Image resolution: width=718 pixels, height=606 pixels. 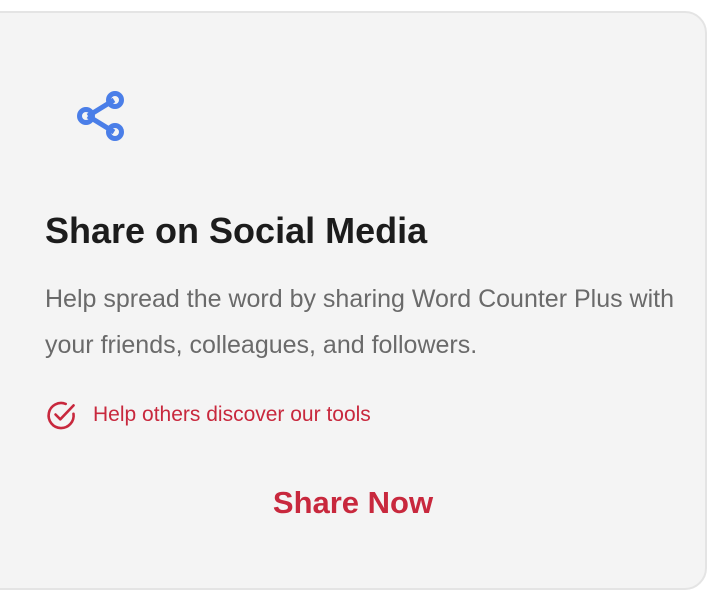 What do you see at coordinates (232, 414) in the screenshot?
I see `feature-text: Help others discover our tools` at bounding box center [232, 414].